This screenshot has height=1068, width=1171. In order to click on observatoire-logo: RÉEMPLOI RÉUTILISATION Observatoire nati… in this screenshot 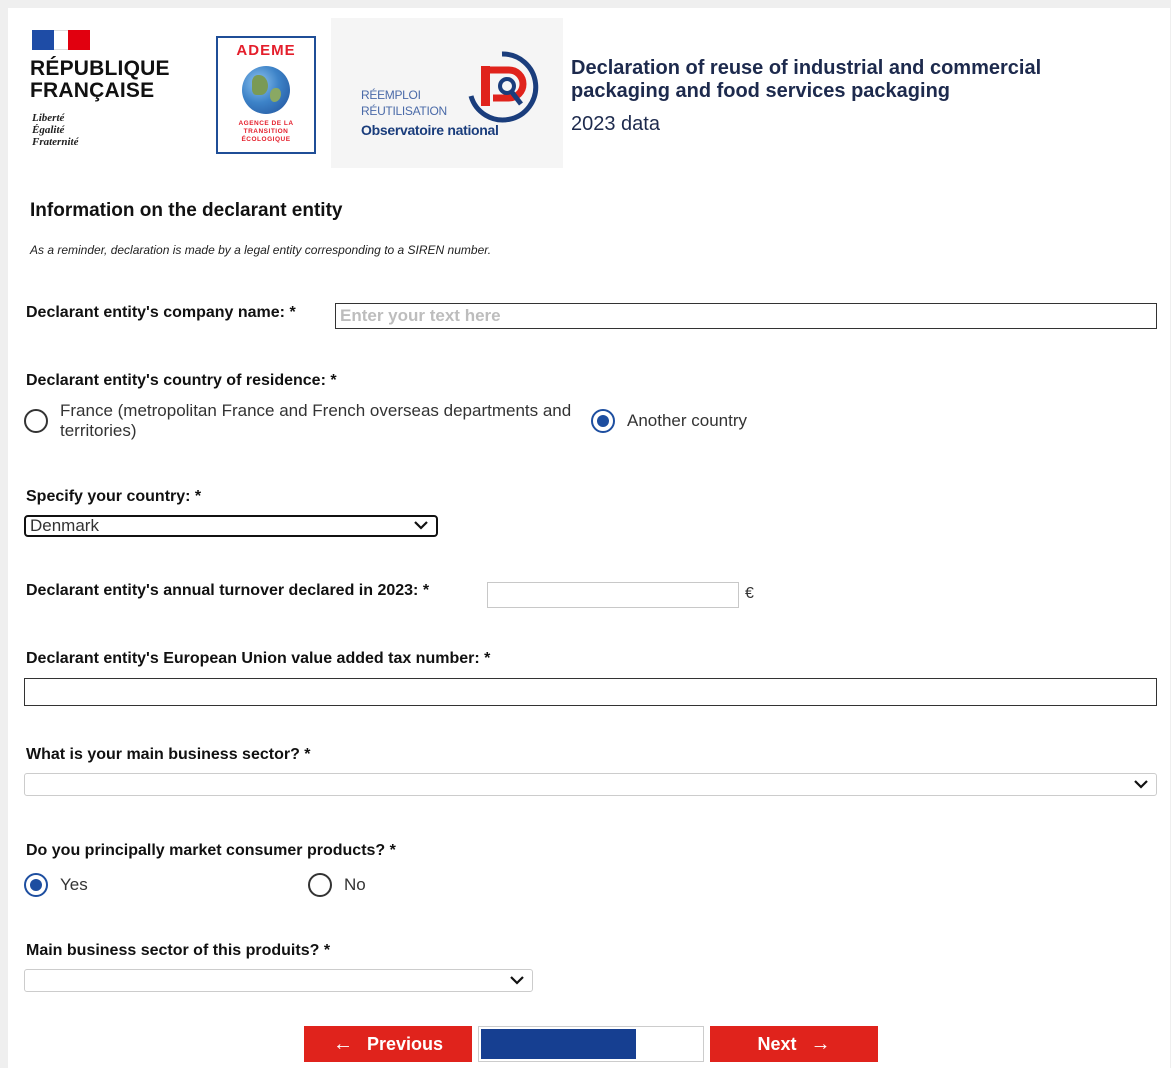, I will do `click(447, 93)`.